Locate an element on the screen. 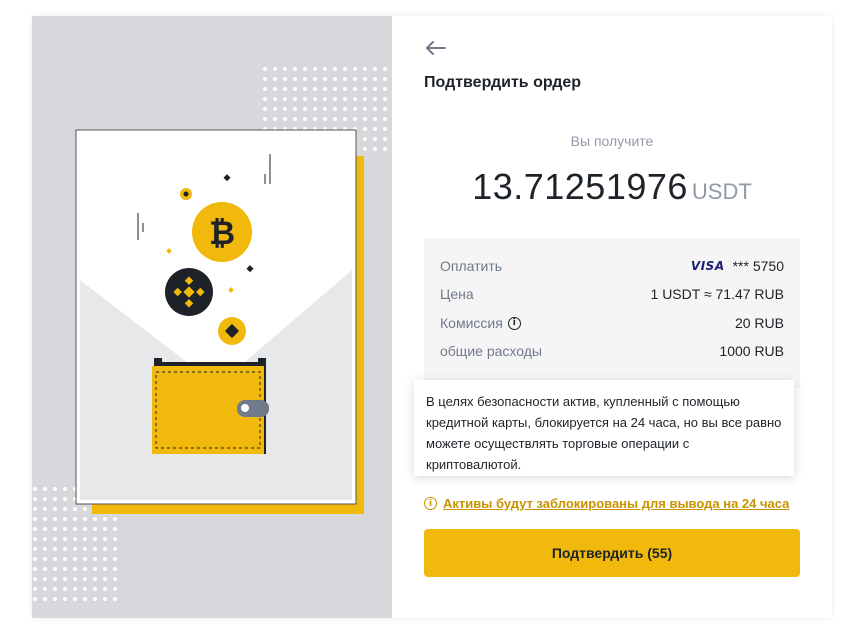 This screenshot has height=635, width=853. receive-amount: 13.71251976 USDT is located at coordinates (612, 187).